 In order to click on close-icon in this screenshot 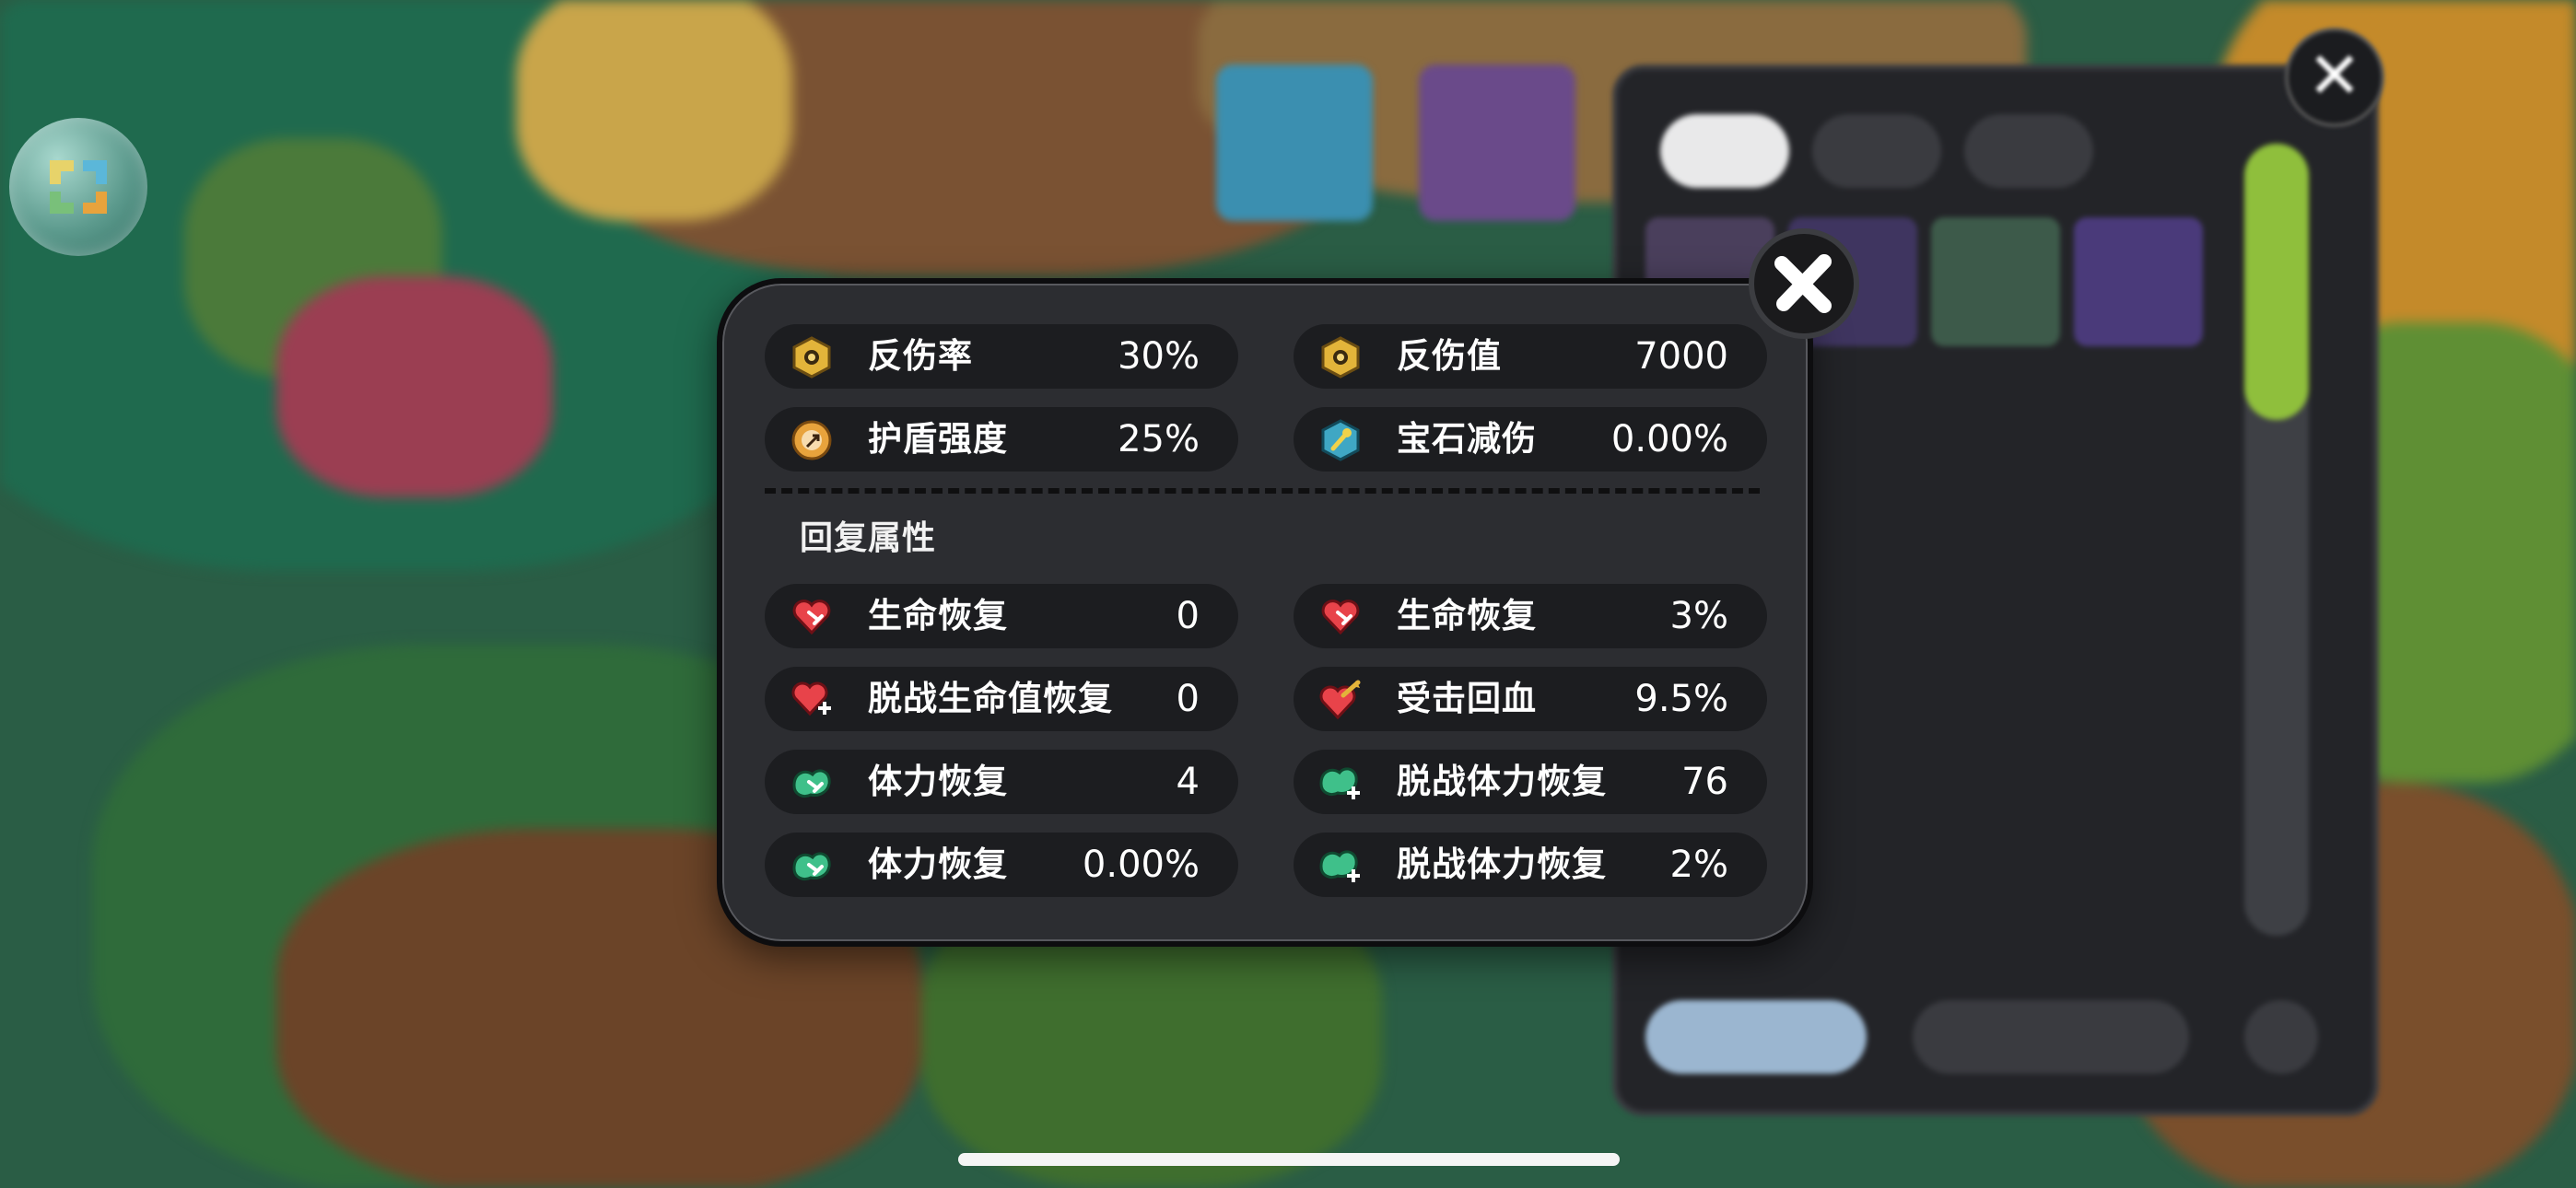, I will do `click(1803, 283)`.